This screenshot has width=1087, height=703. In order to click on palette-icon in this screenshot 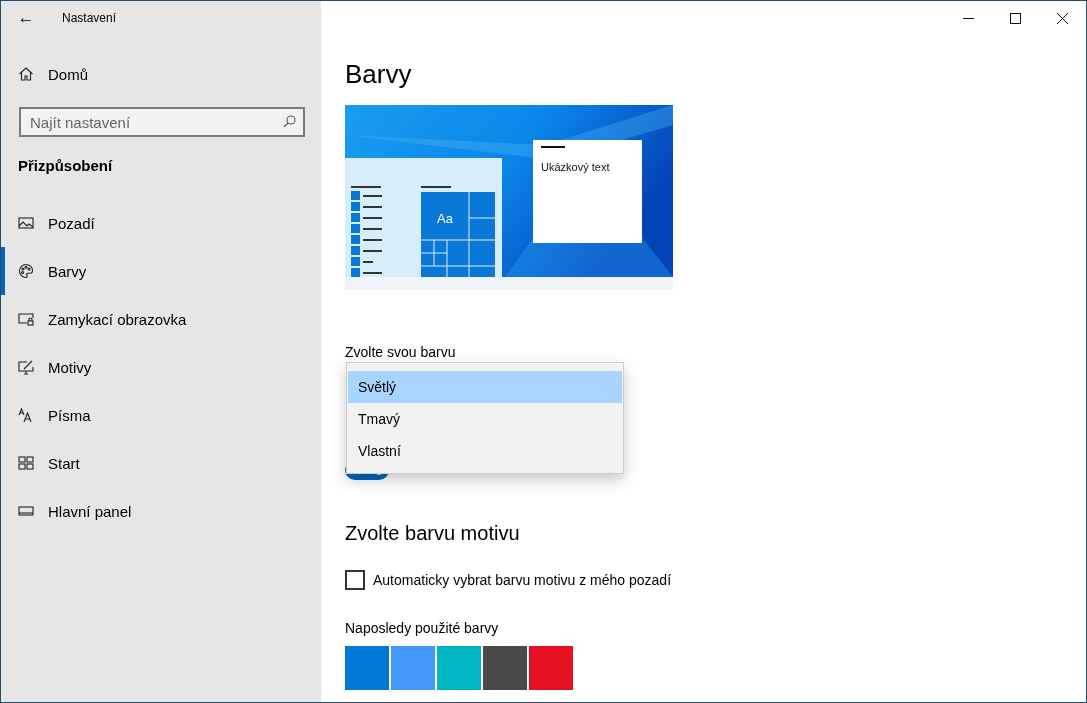, I will do `click(26, 271)`.